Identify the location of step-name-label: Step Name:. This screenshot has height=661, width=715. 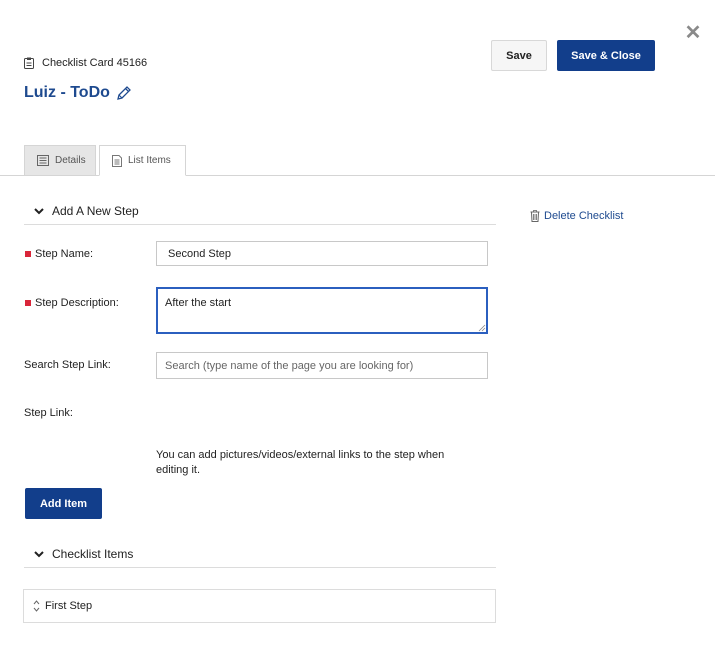
(58, 254).